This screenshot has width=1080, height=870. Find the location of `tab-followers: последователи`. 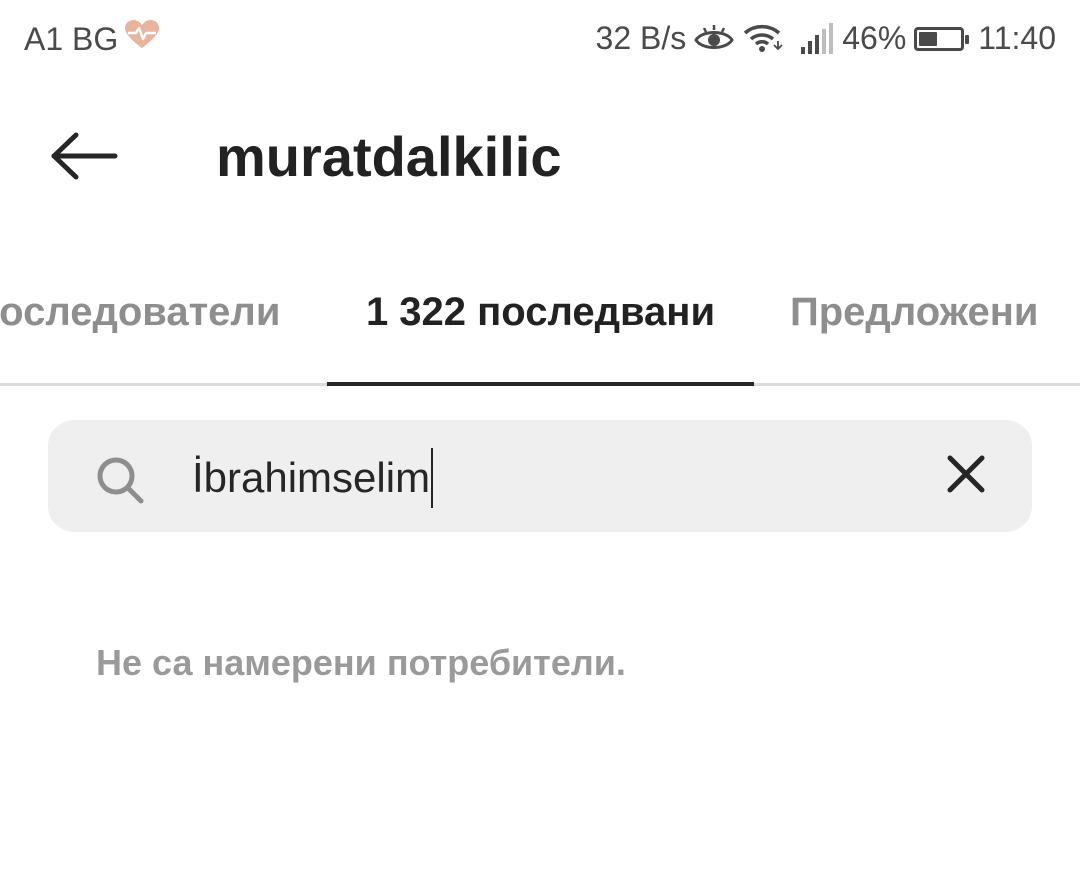

tab-followers: последователи is located at coordinates (140, 312).